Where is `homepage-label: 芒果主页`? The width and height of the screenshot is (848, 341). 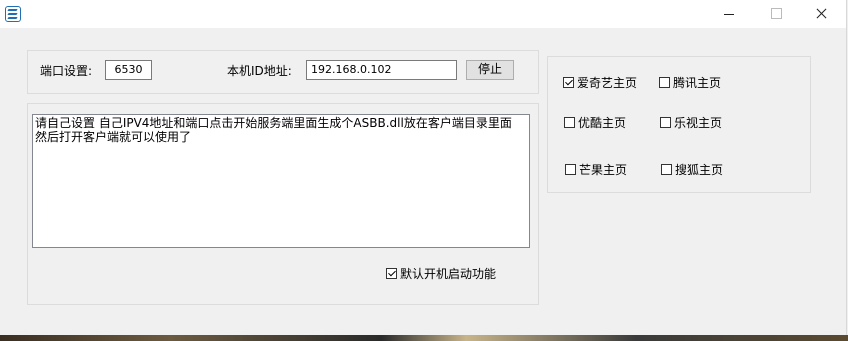
homepage-label: 芒果主页 is located at coordinates (603, 169).